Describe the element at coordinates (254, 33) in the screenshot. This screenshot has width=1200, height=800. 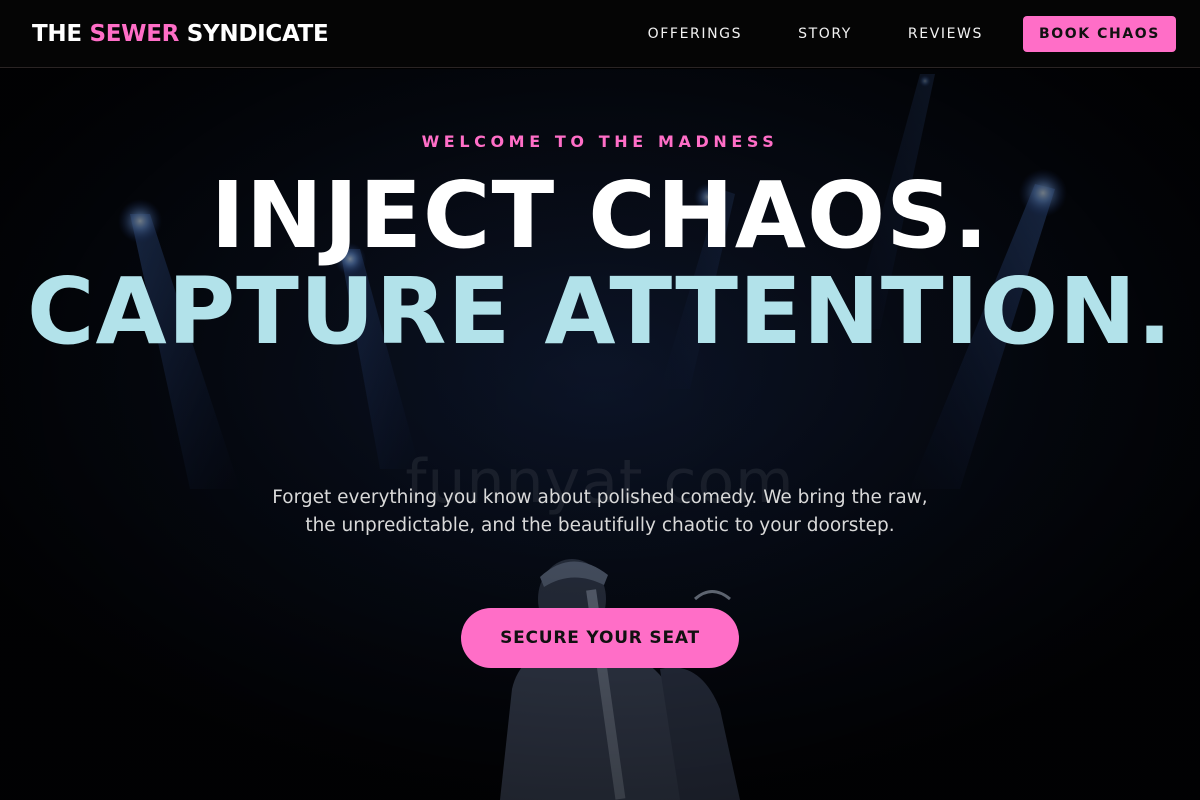
I see `brand-text-post: SYNDICATE` at that location.